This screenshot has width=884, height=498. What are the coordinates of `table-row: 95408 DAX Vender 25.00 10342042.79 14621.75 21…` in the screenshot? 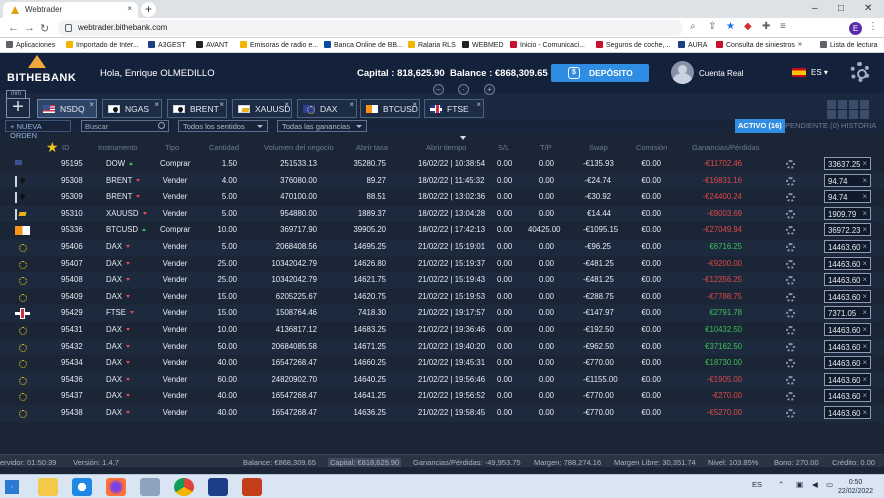 It's located at (442, 280).